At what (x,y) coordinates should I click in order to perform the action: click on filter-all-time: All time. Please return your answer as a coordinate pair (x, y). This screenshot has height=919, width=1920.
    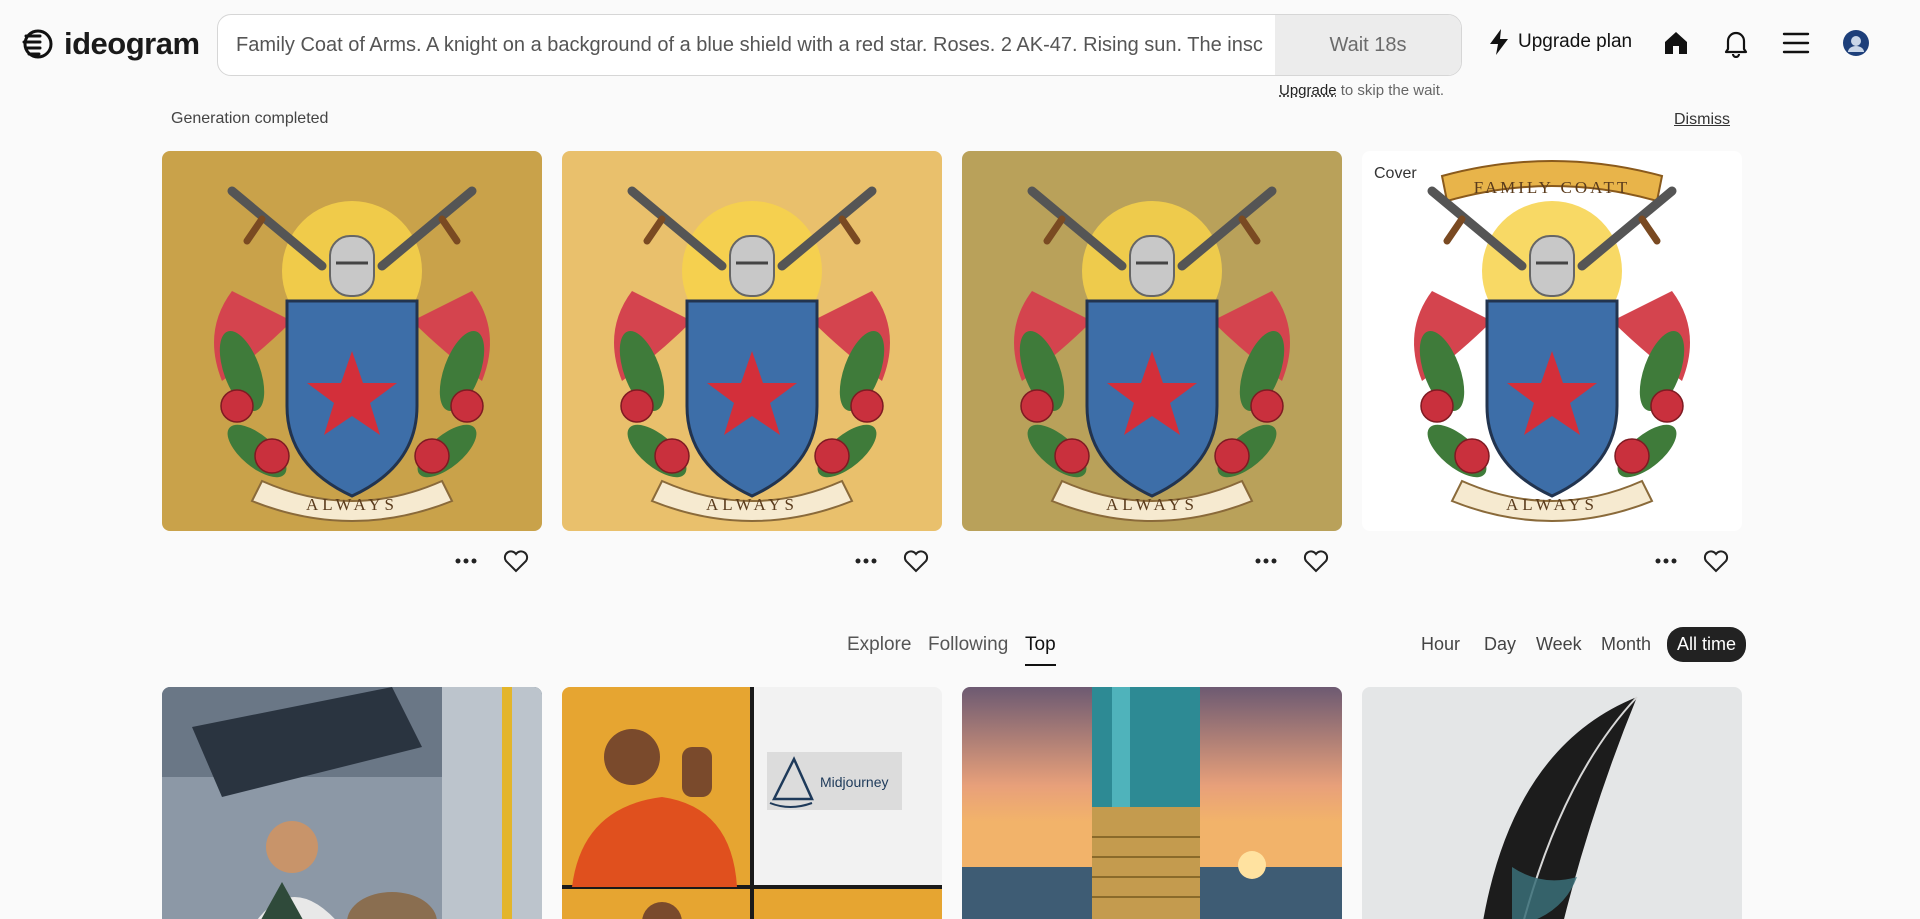
    Looking at the image, I should click on (1707, 644).